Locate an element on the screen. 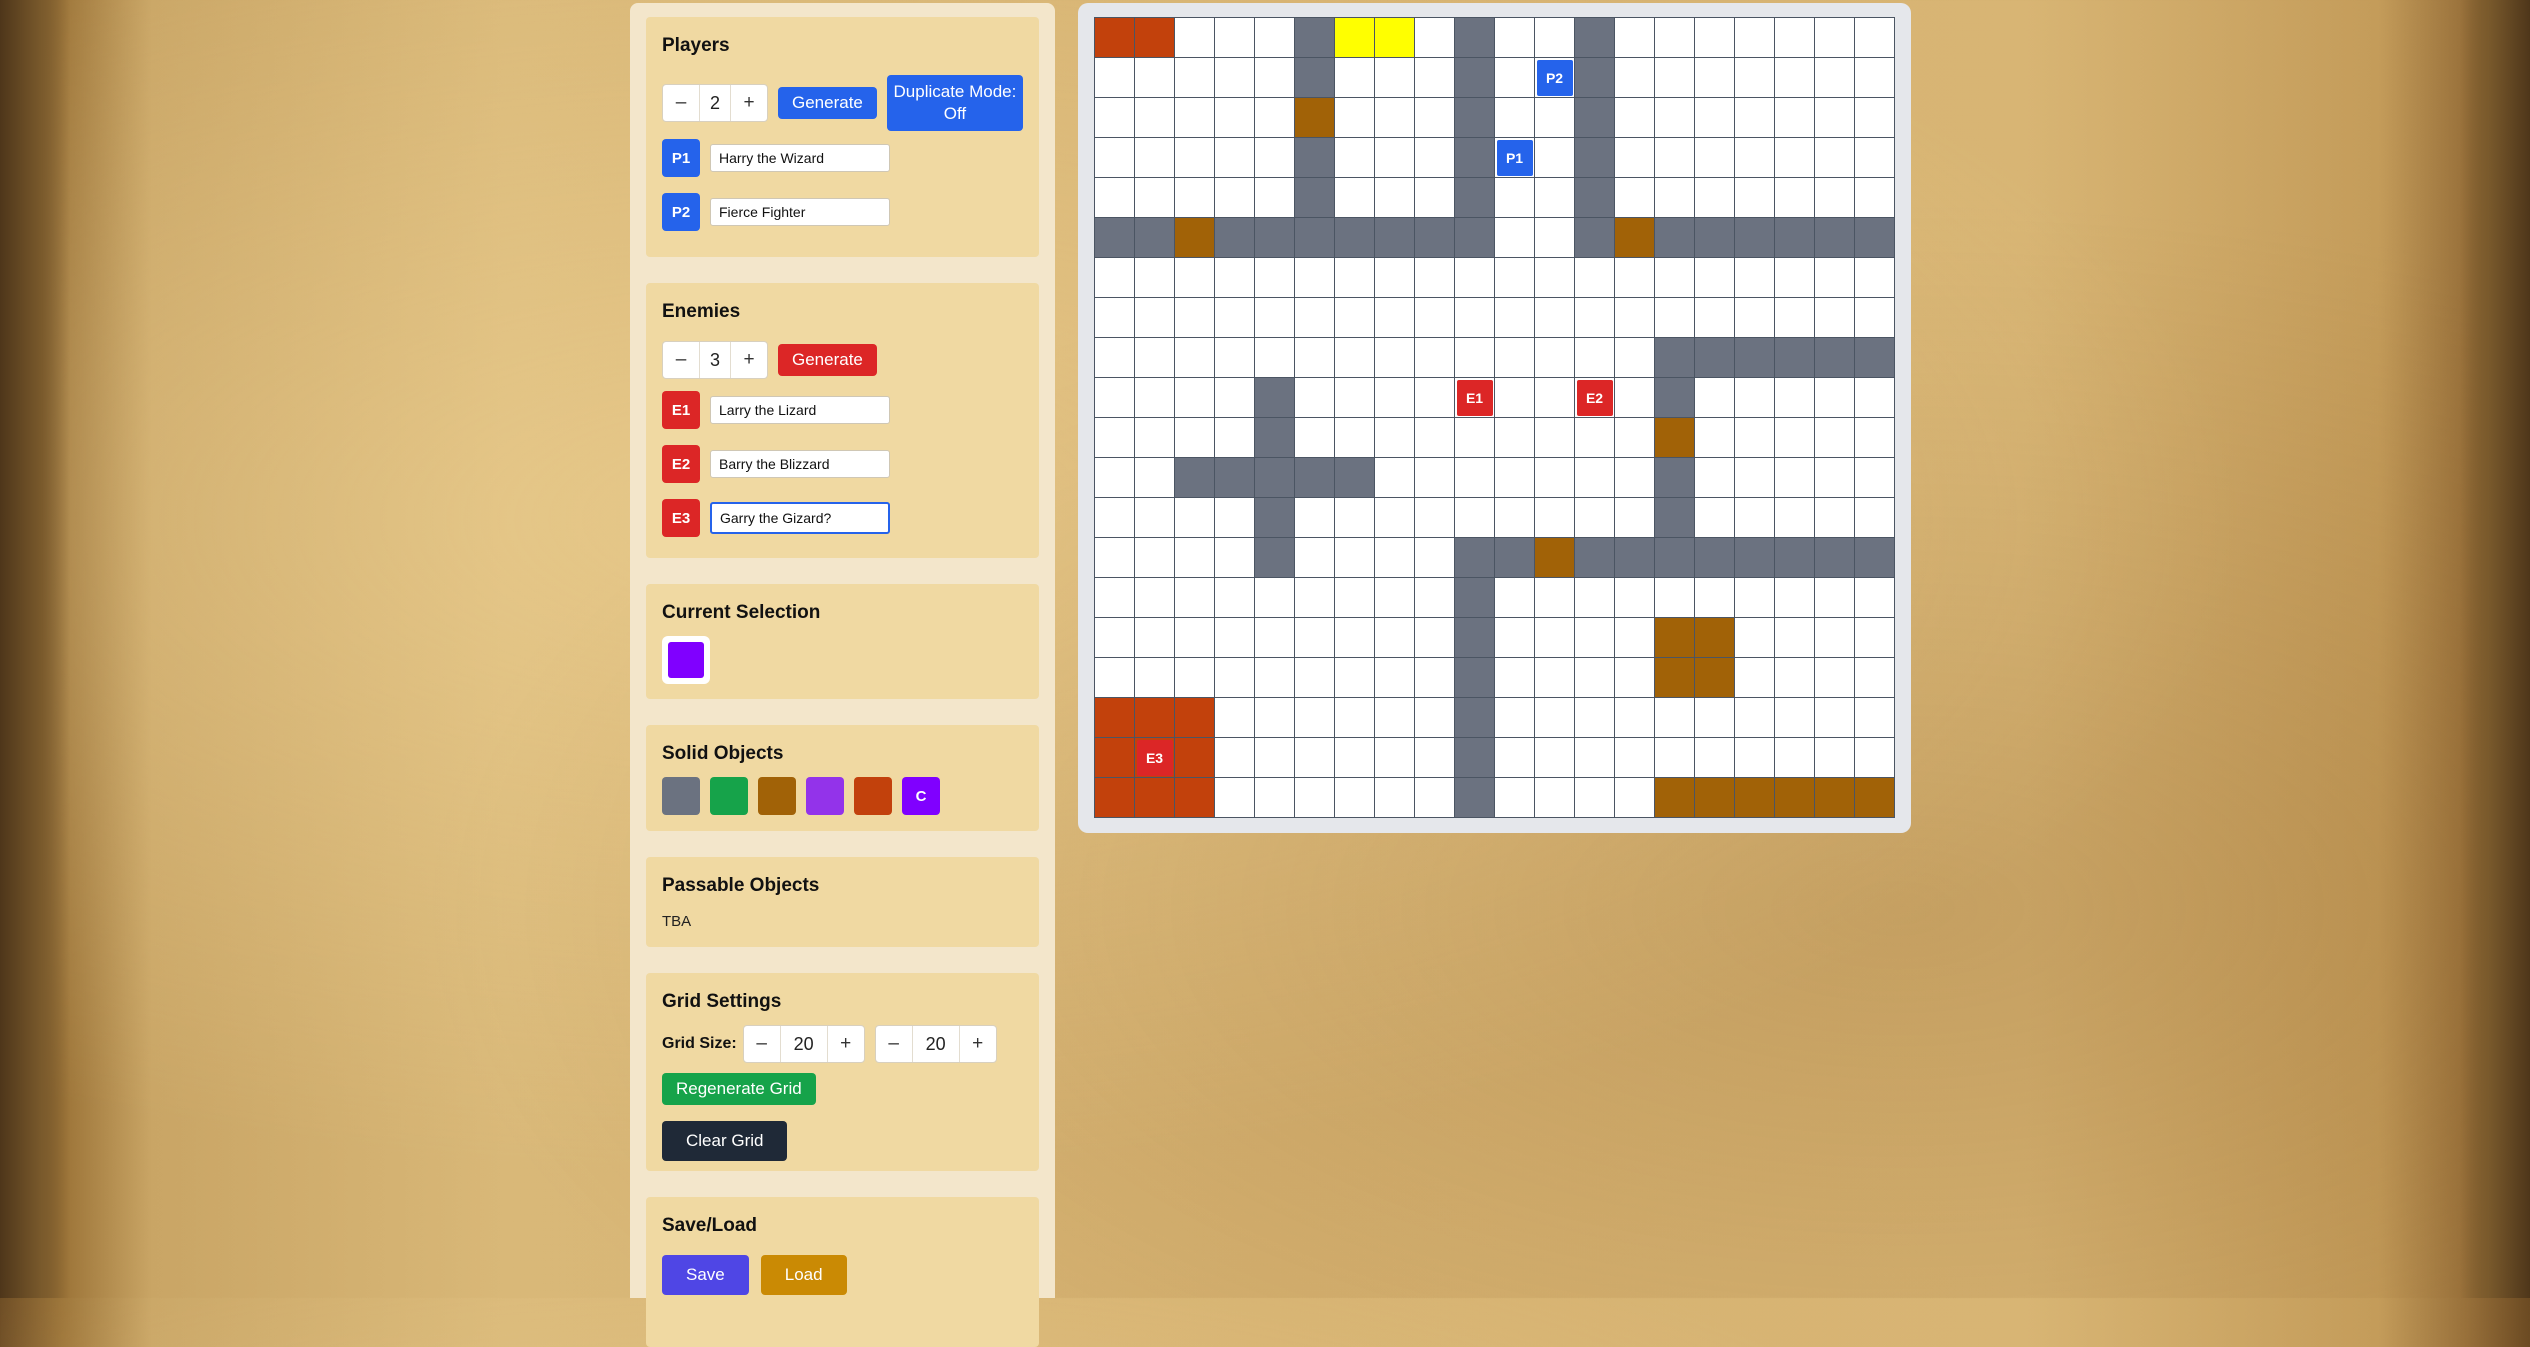 Image resolution: width=2530 pixels, height=1347 pixels. orange-cell is located at coordinates (1115, 718).